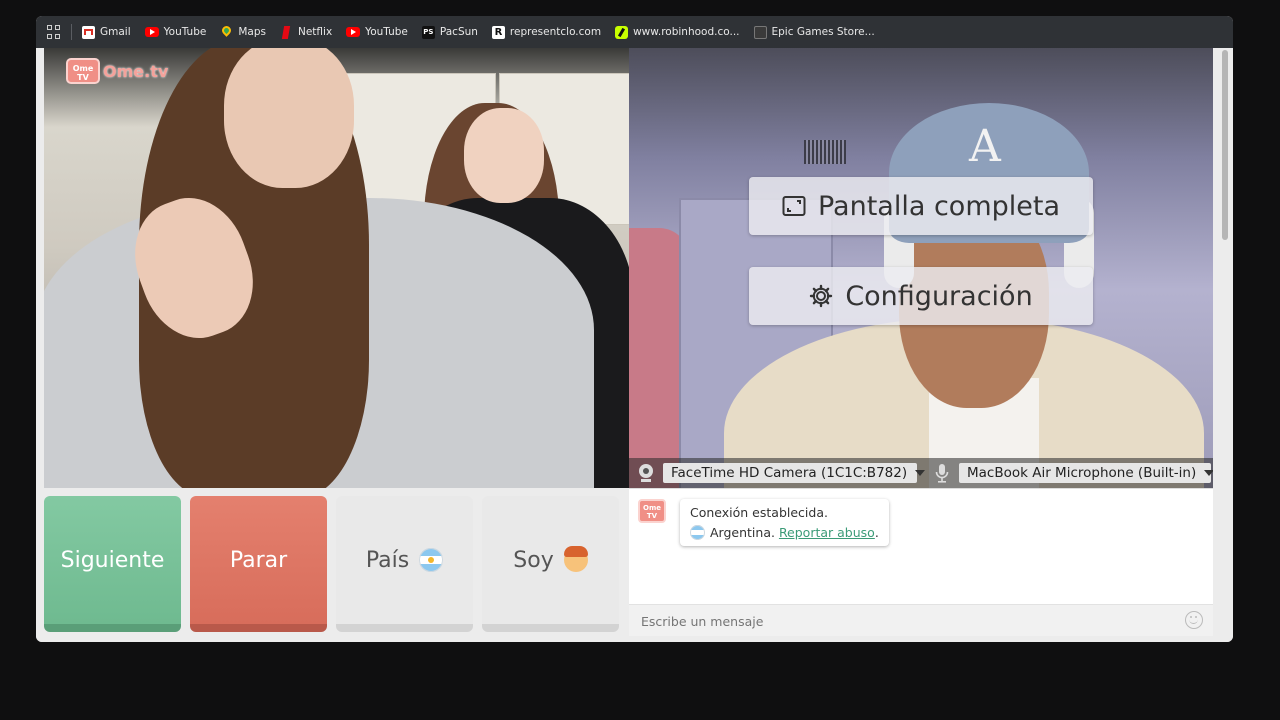 The image size is (1280, 720). I want to click on next-button-label: Siguiente, so click(112, 560).